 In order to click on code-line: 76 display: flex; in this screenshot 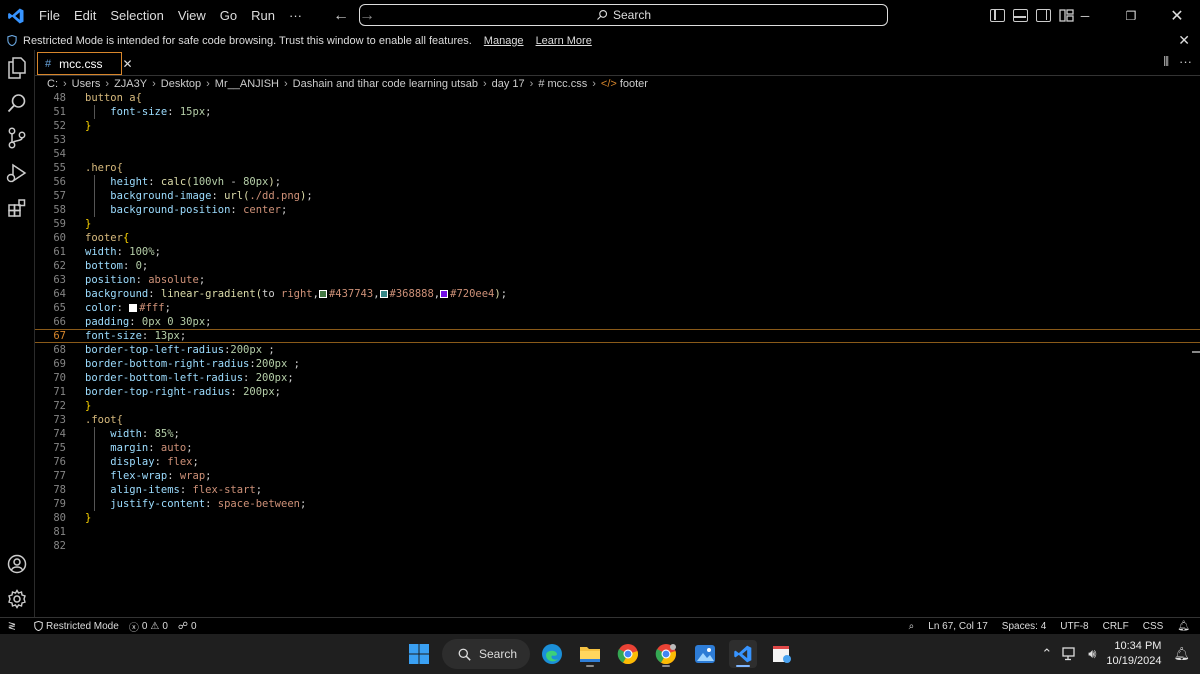, I will do `click(617, 462)`.